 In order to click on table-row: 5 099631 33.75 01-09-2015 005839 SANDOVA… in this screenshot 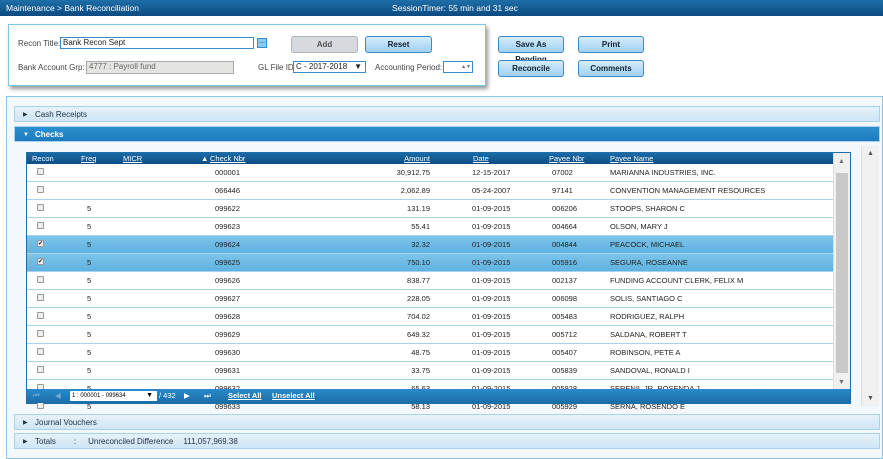, I will do `click(430, 371)`.